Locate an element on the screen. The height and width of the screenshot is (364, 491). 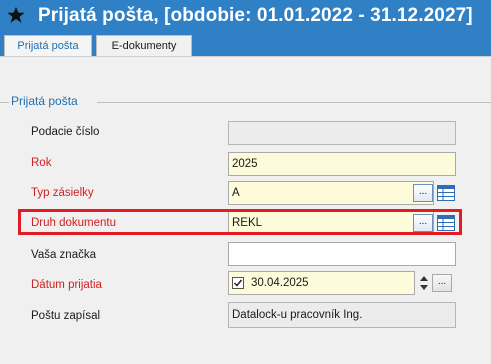
label-rok: Rok is located at coordinates (41, 163).